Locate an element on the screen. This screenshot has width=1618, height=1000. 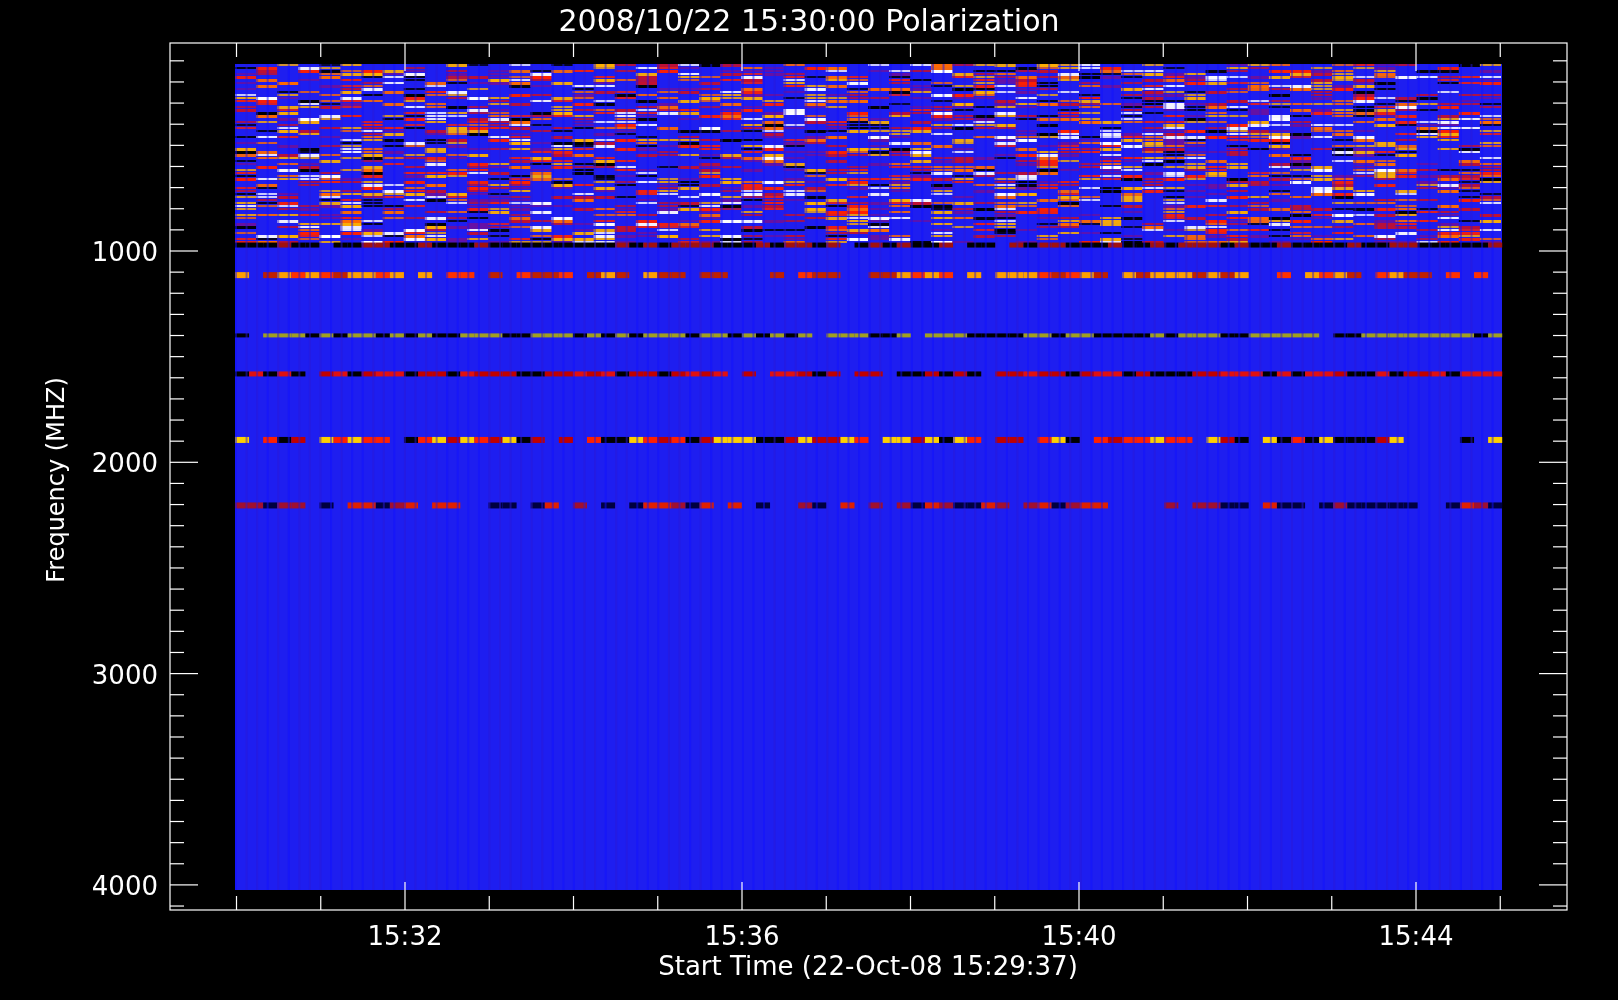
plot-title: 2008/10/22 15:30:00 Polarization is located at coordinates (809, 20).